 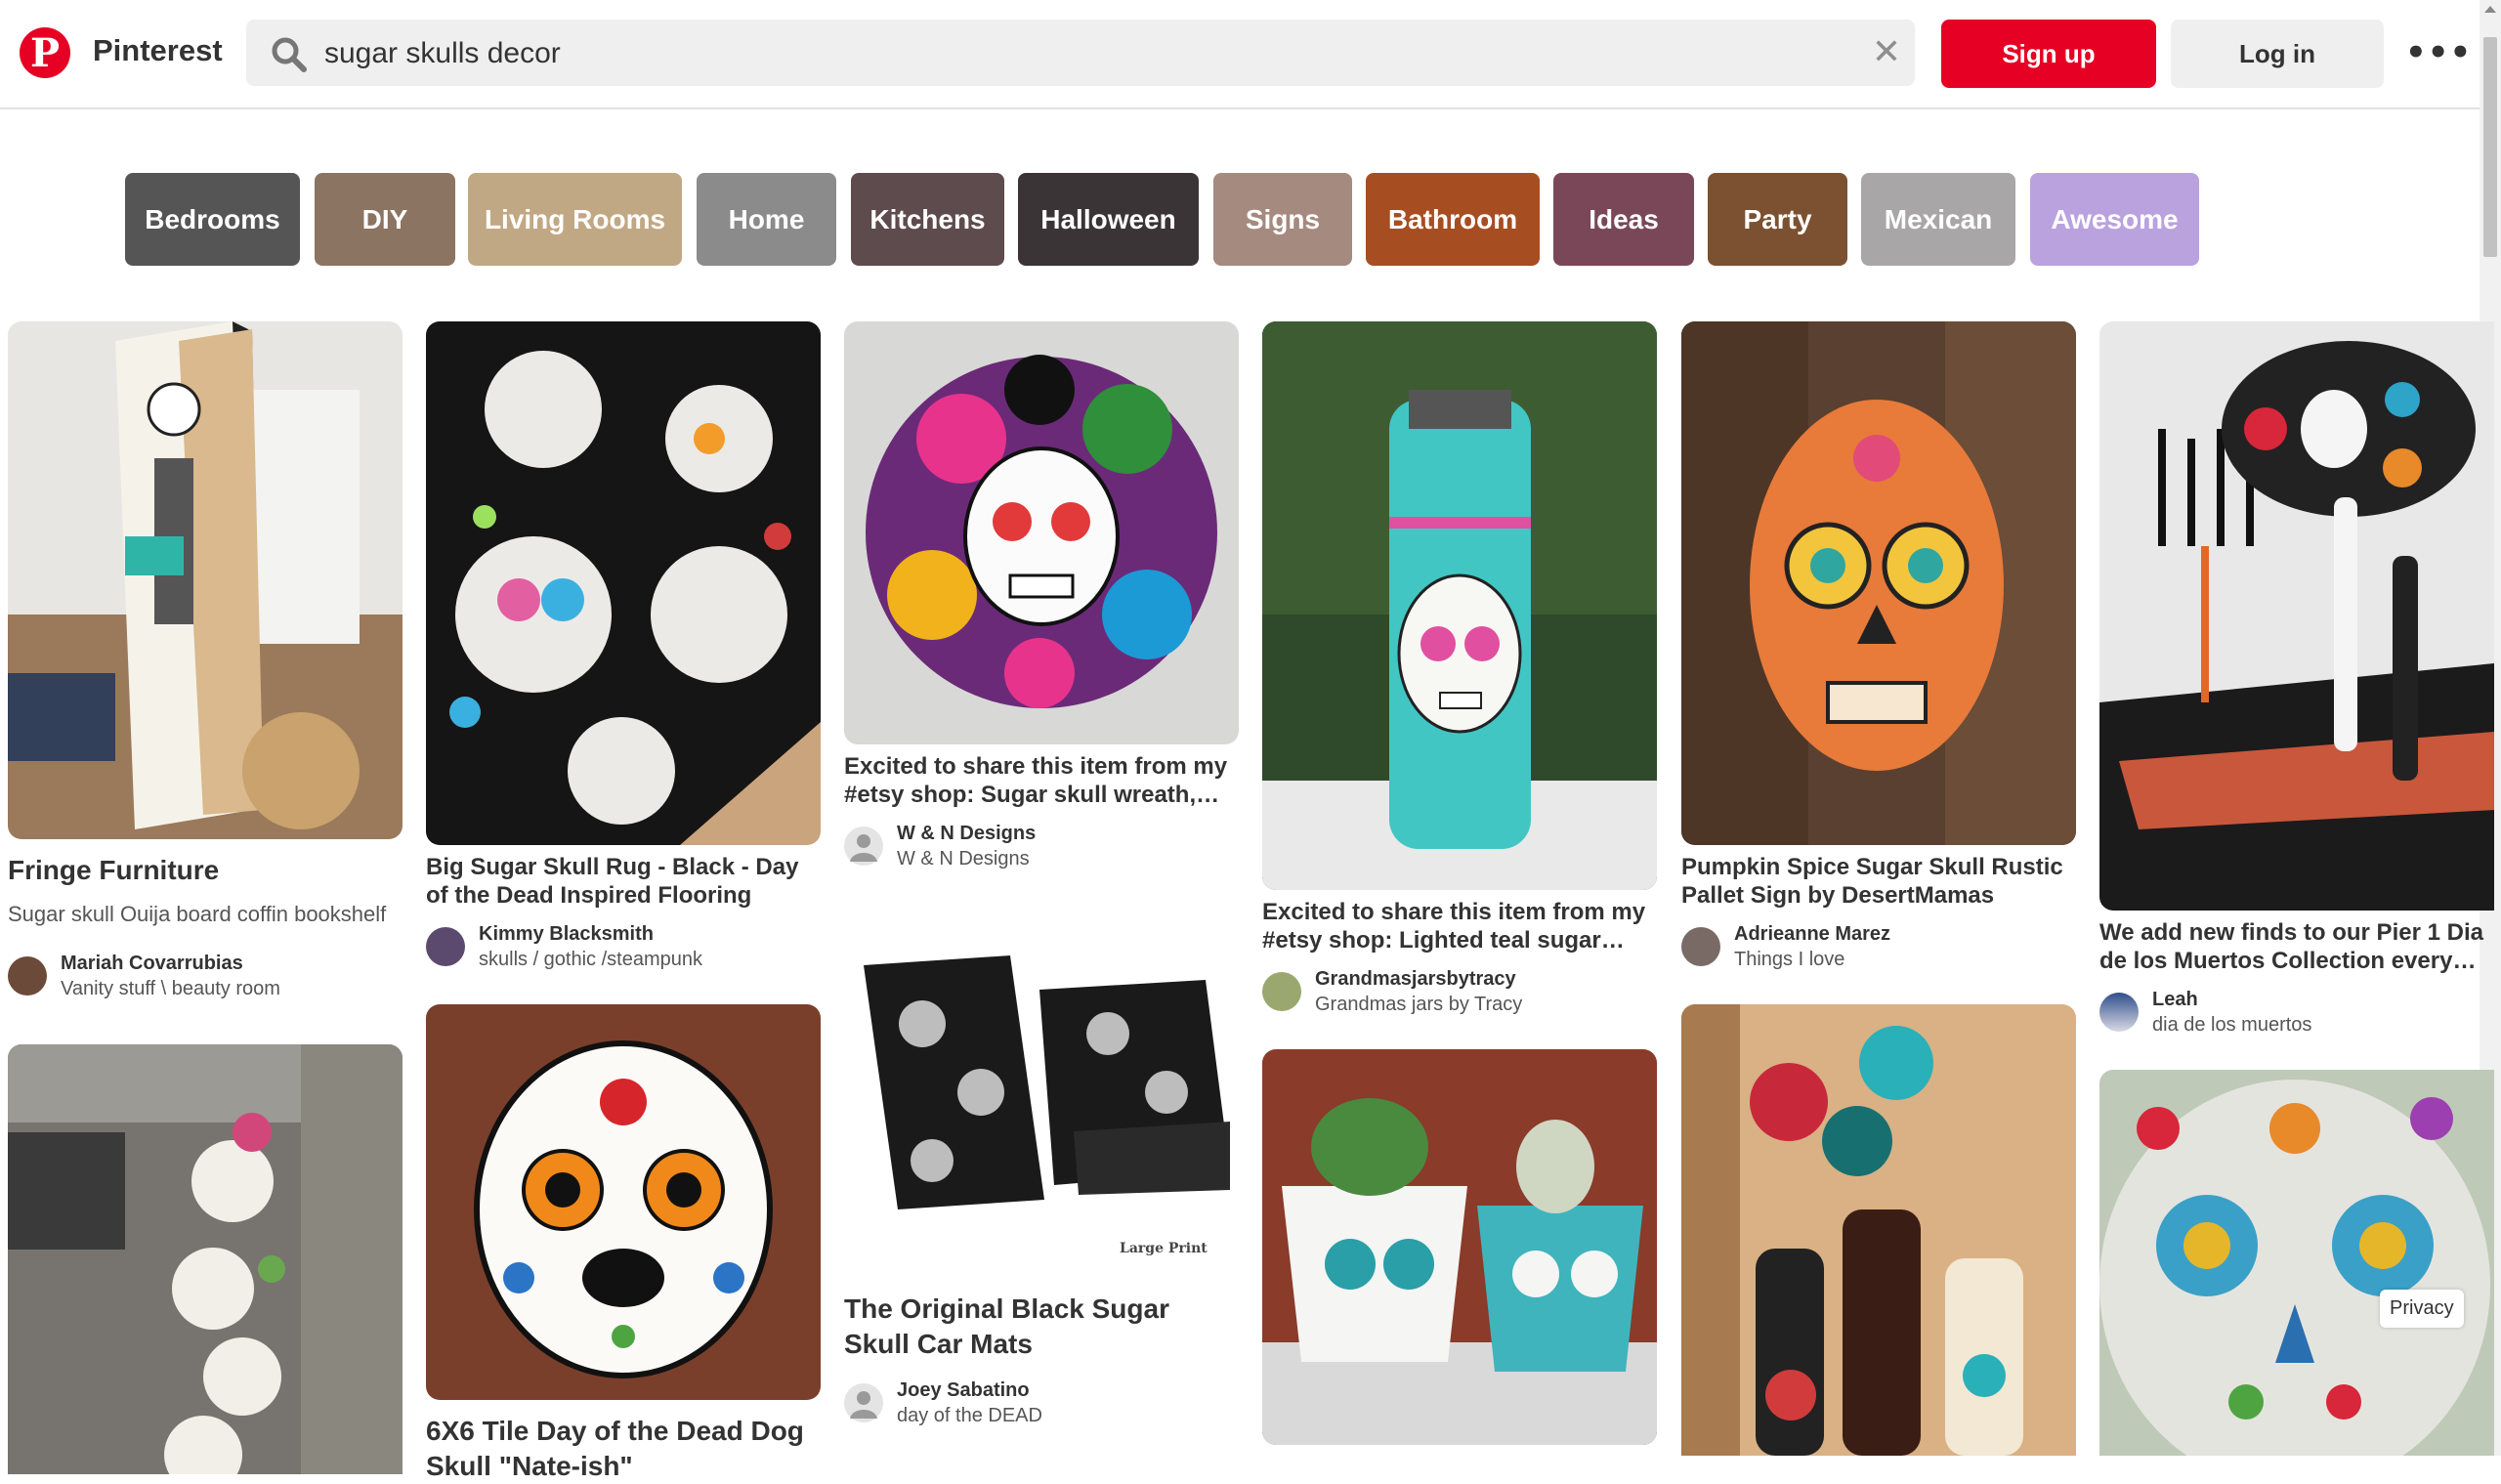 I want to click on pinner-name: Grandmasjarsbytracy, so click(x=1418, y=979).